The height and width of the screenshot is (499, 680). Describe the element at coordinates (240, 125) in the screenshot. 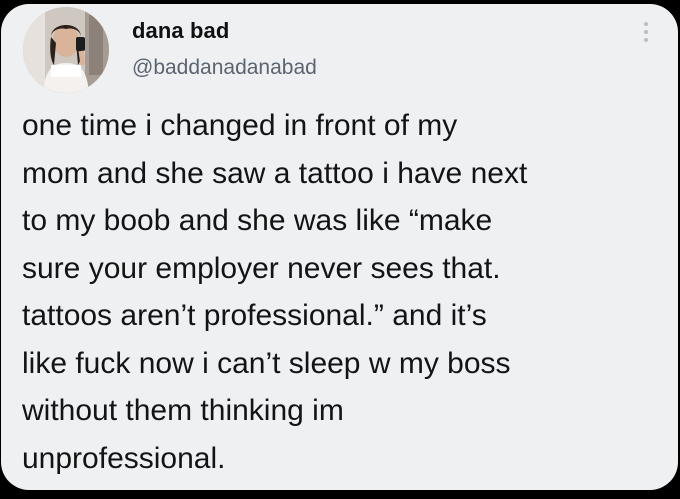

I see `tweet-text-line: one time i changed in front of my` at that location.